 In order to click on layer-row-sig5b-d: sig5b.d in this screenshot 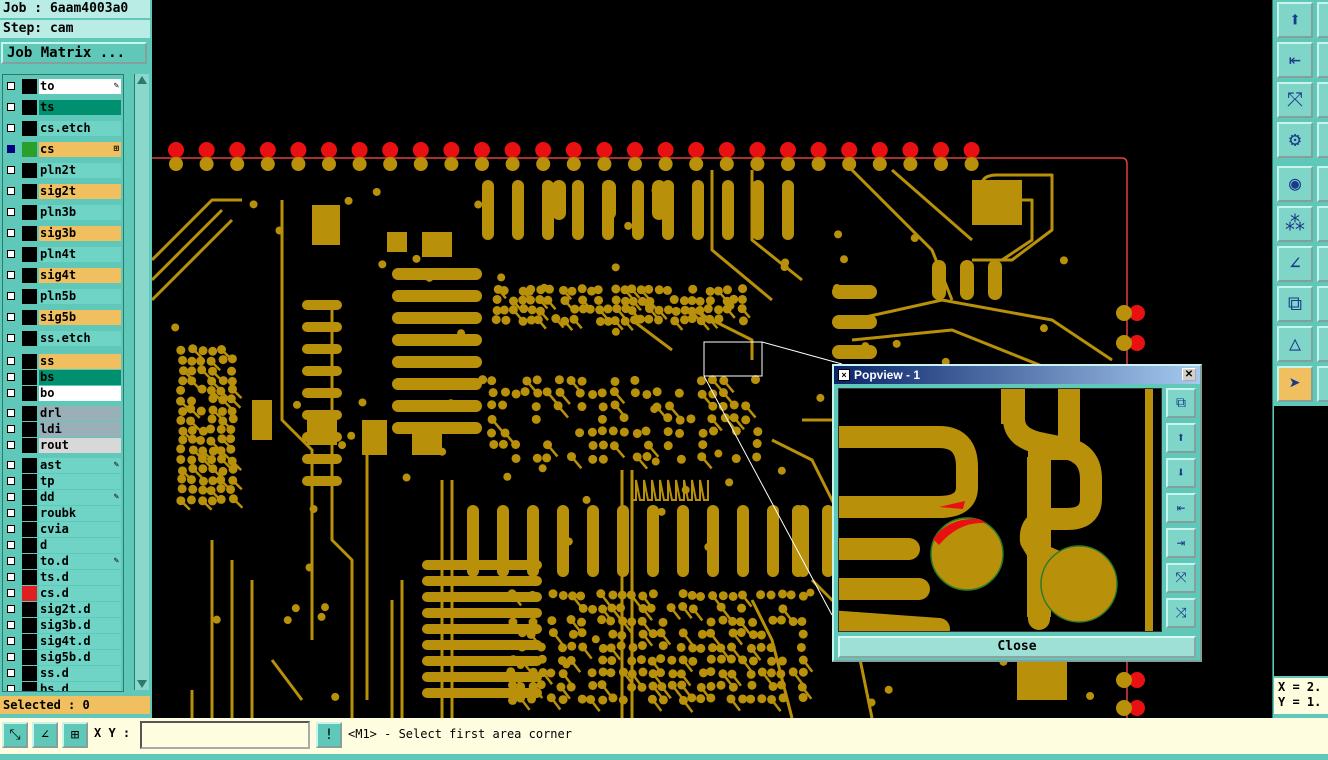, I will do `click(63, 657)`.